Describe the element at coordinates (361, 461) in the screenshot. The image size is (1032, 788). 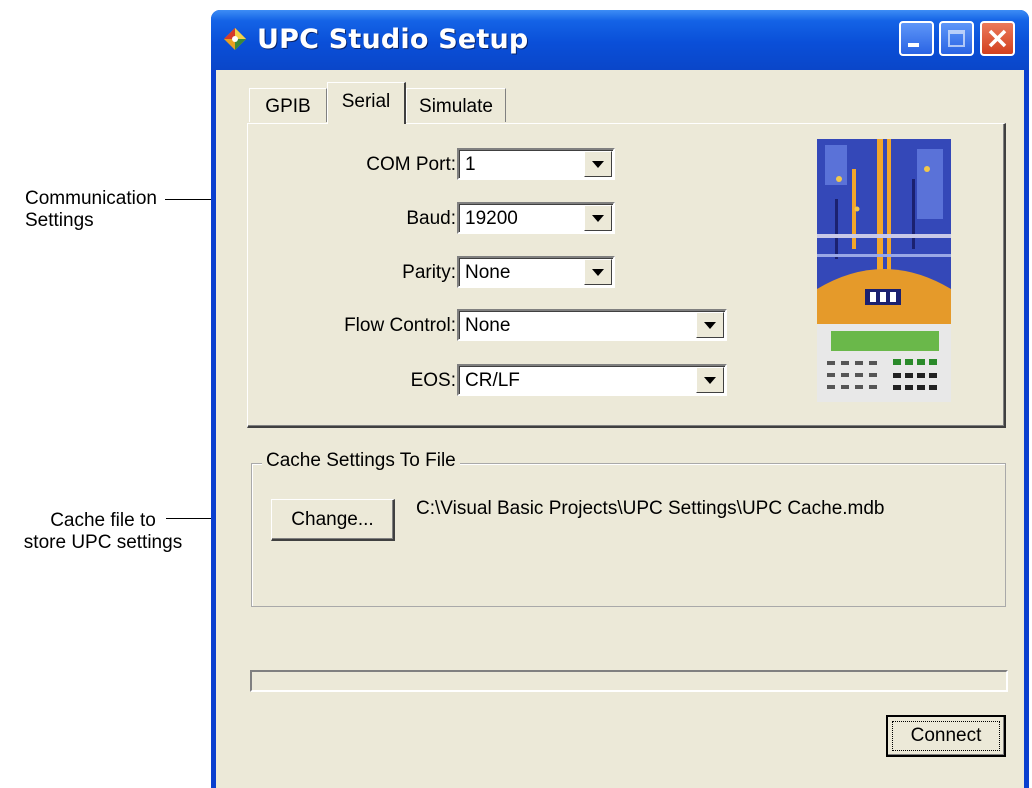
I see `cache-settings-title: Cache Settings To File` at that location.